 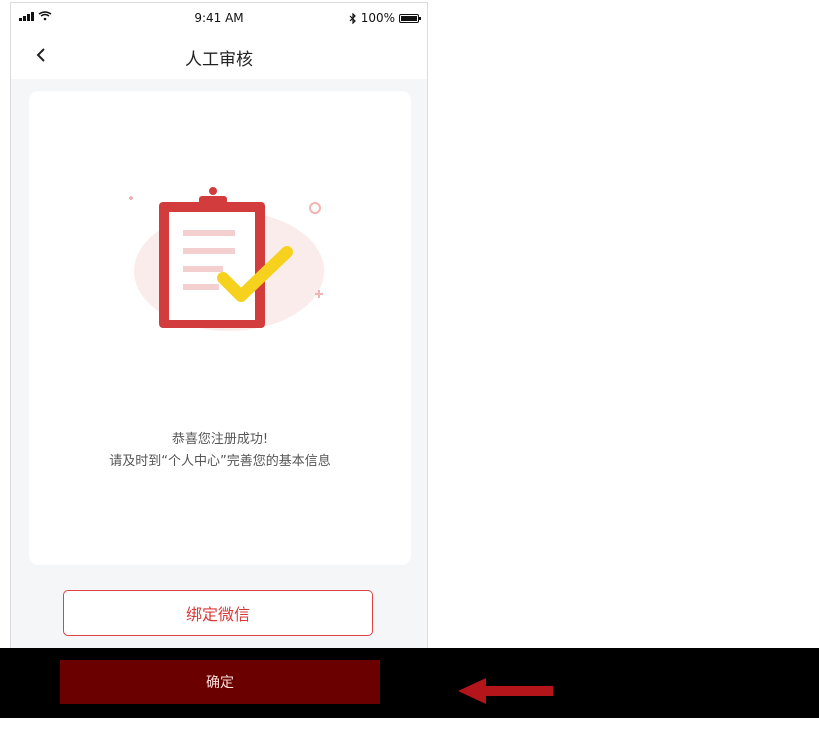 I want to click on overlay-confirm-label: 确定, so click(x=220, y=683).